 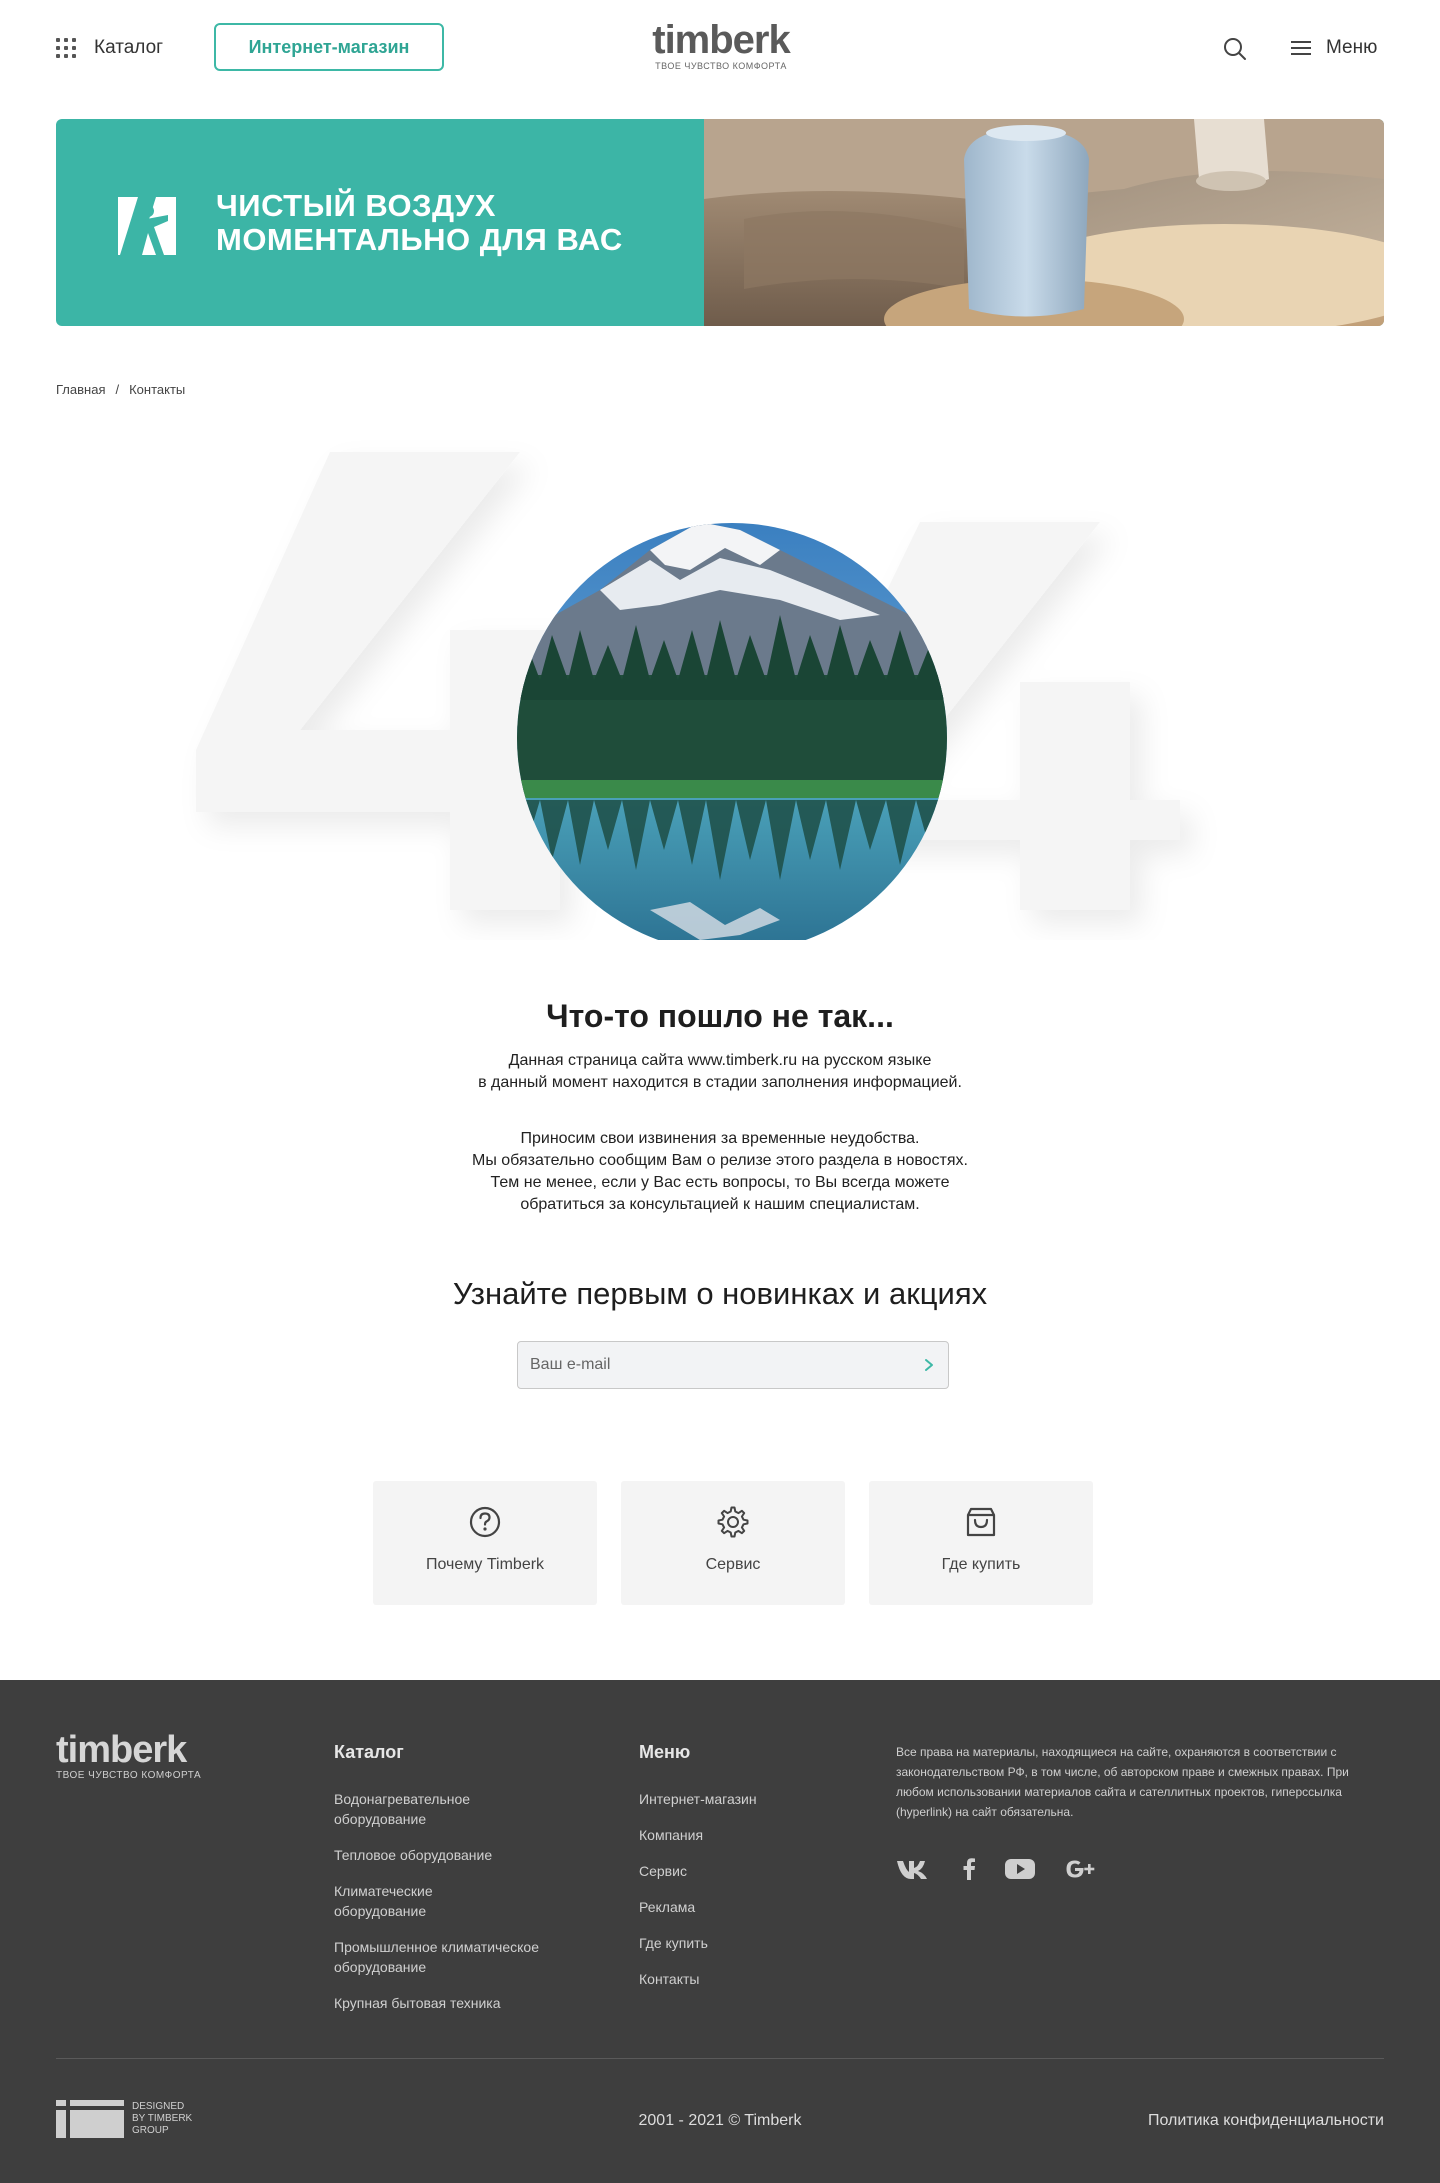 I want to click on where-to-buy-card: Где купить, so click(x=981, y=1543).